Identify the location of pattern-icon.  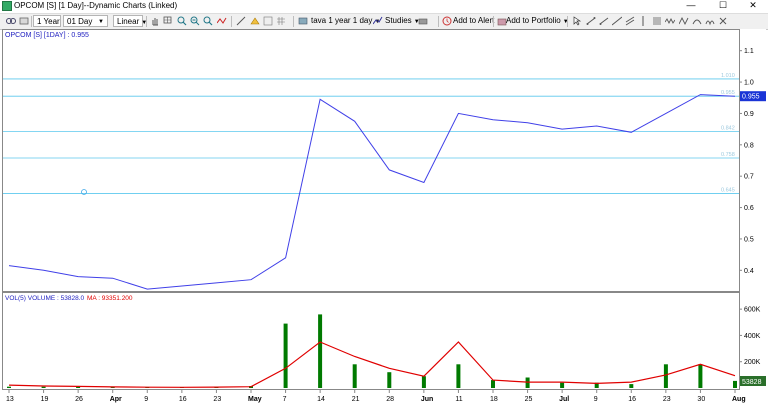
(268, 21).